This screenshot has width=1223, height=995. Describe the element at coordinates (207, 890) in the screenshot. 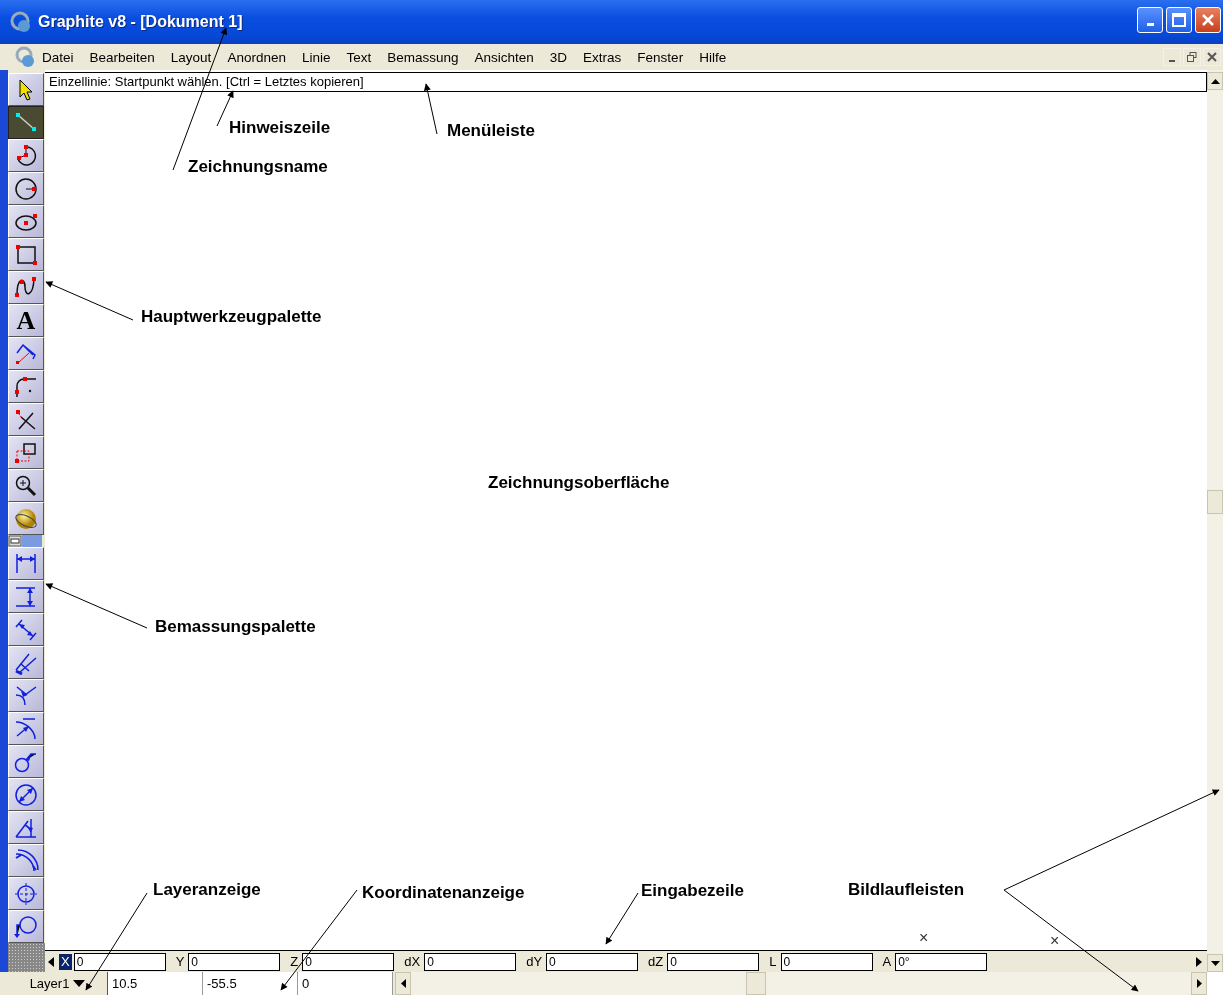

I see `annotation-label: Layeranzeige` at that location.